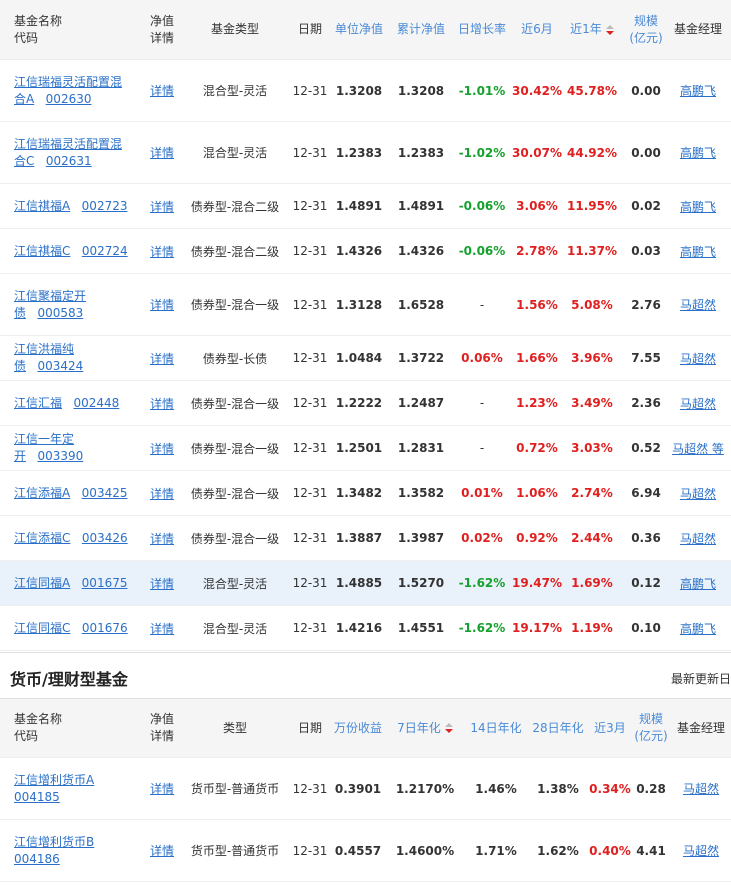 The height and width of the screenshot is (885, 731). I want to click on col-header-7d-label: 7日年化, so click(419, 728).